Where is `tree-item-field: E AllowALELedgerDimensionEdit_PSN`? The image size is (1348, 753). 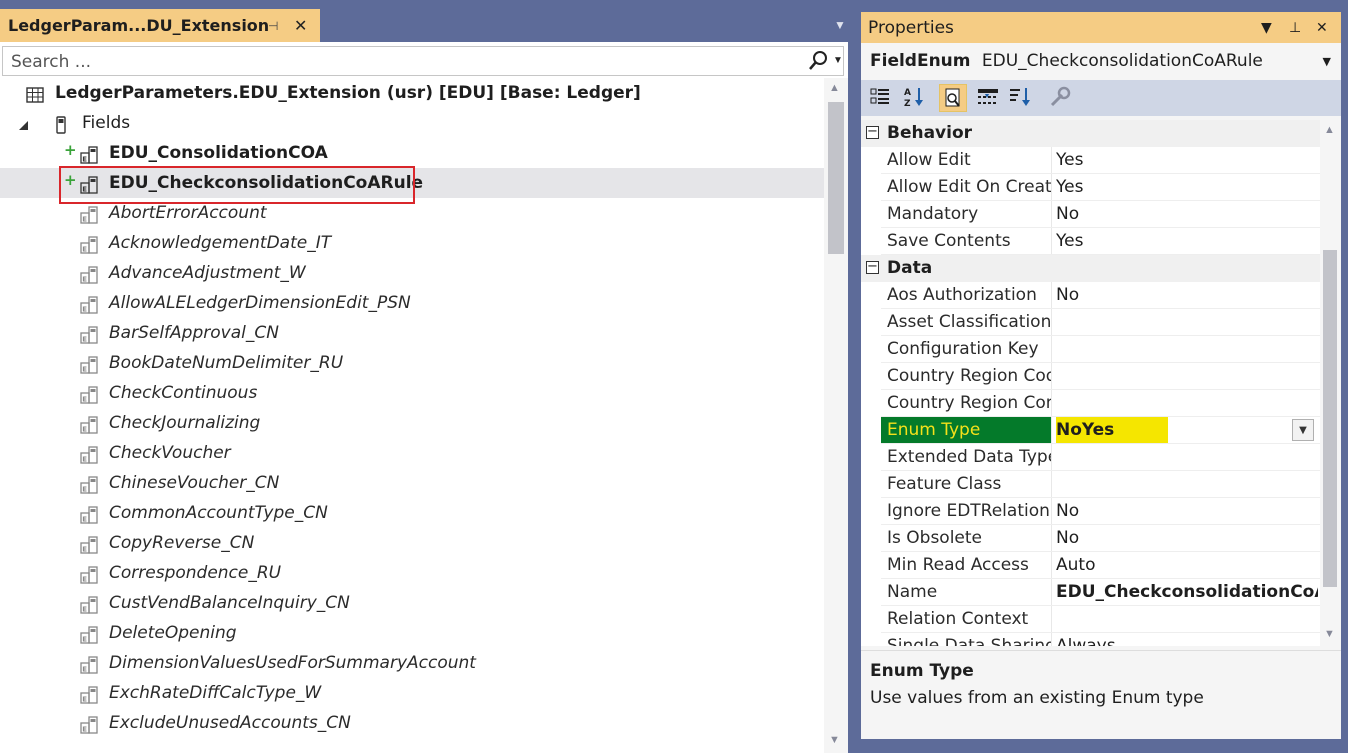 tree-item-field: E AllowALELedgerDimensionEdit_PSN is located at coordinates (412, 303).